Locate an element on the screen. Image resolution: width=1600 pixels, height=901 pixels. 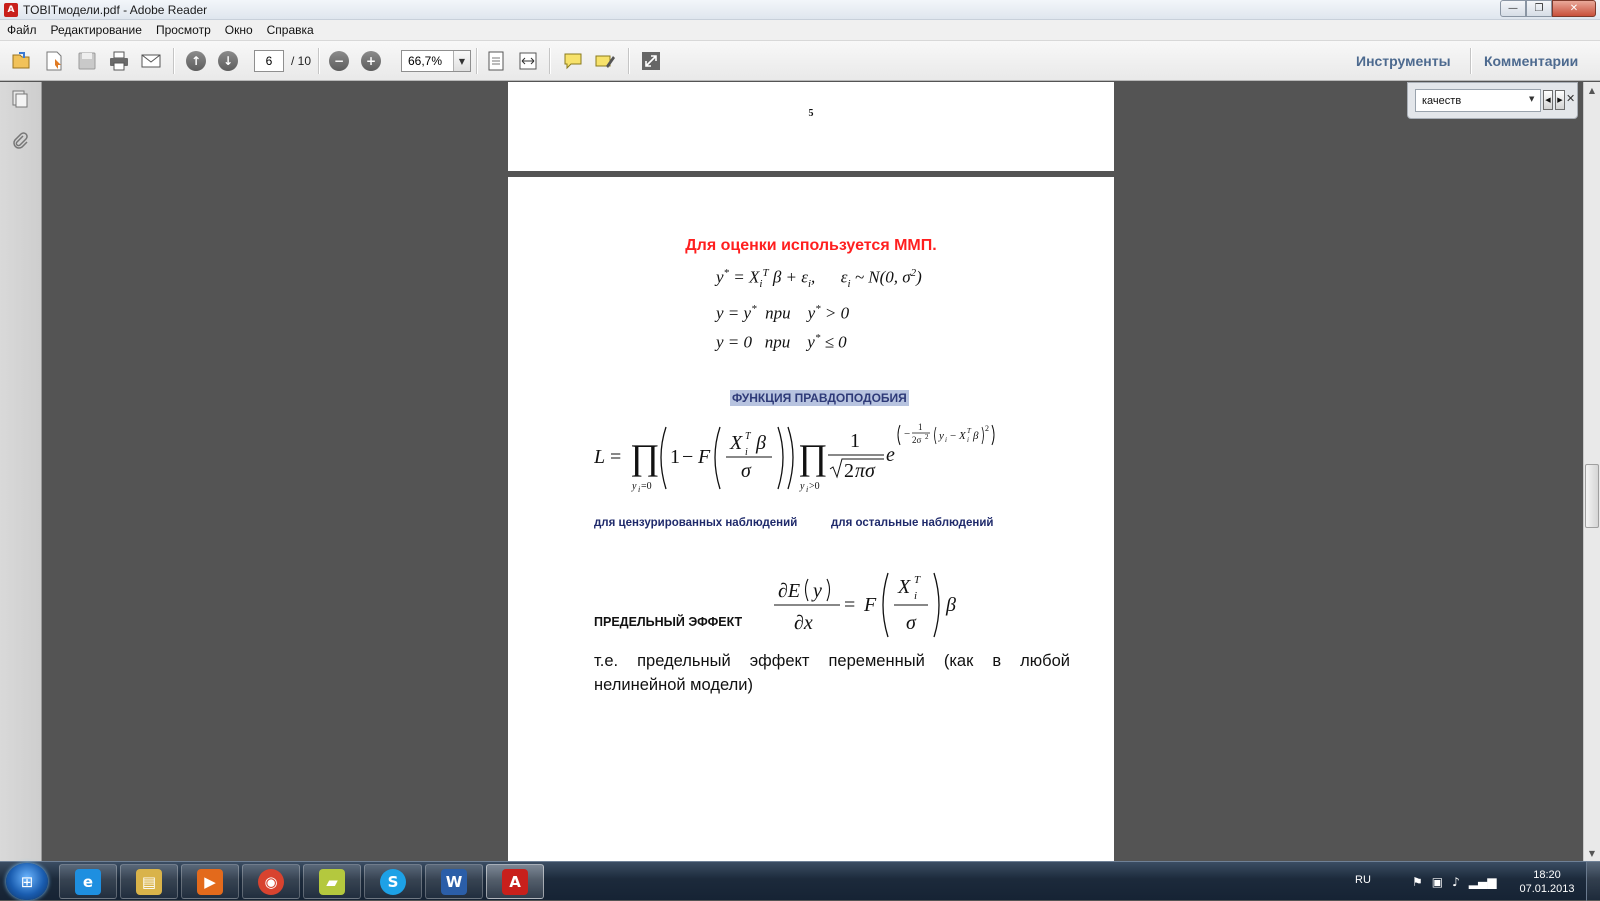
scroll-down-icon: ▼ is located at coordinates (1592, 853).